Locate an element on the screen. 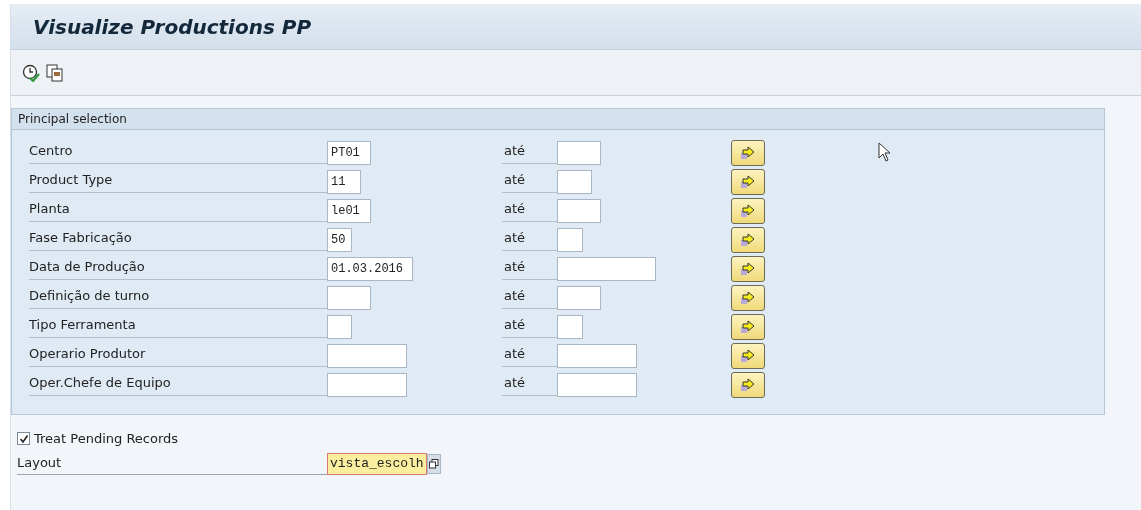  input-field: le01 is located at coordinates (349, 210).